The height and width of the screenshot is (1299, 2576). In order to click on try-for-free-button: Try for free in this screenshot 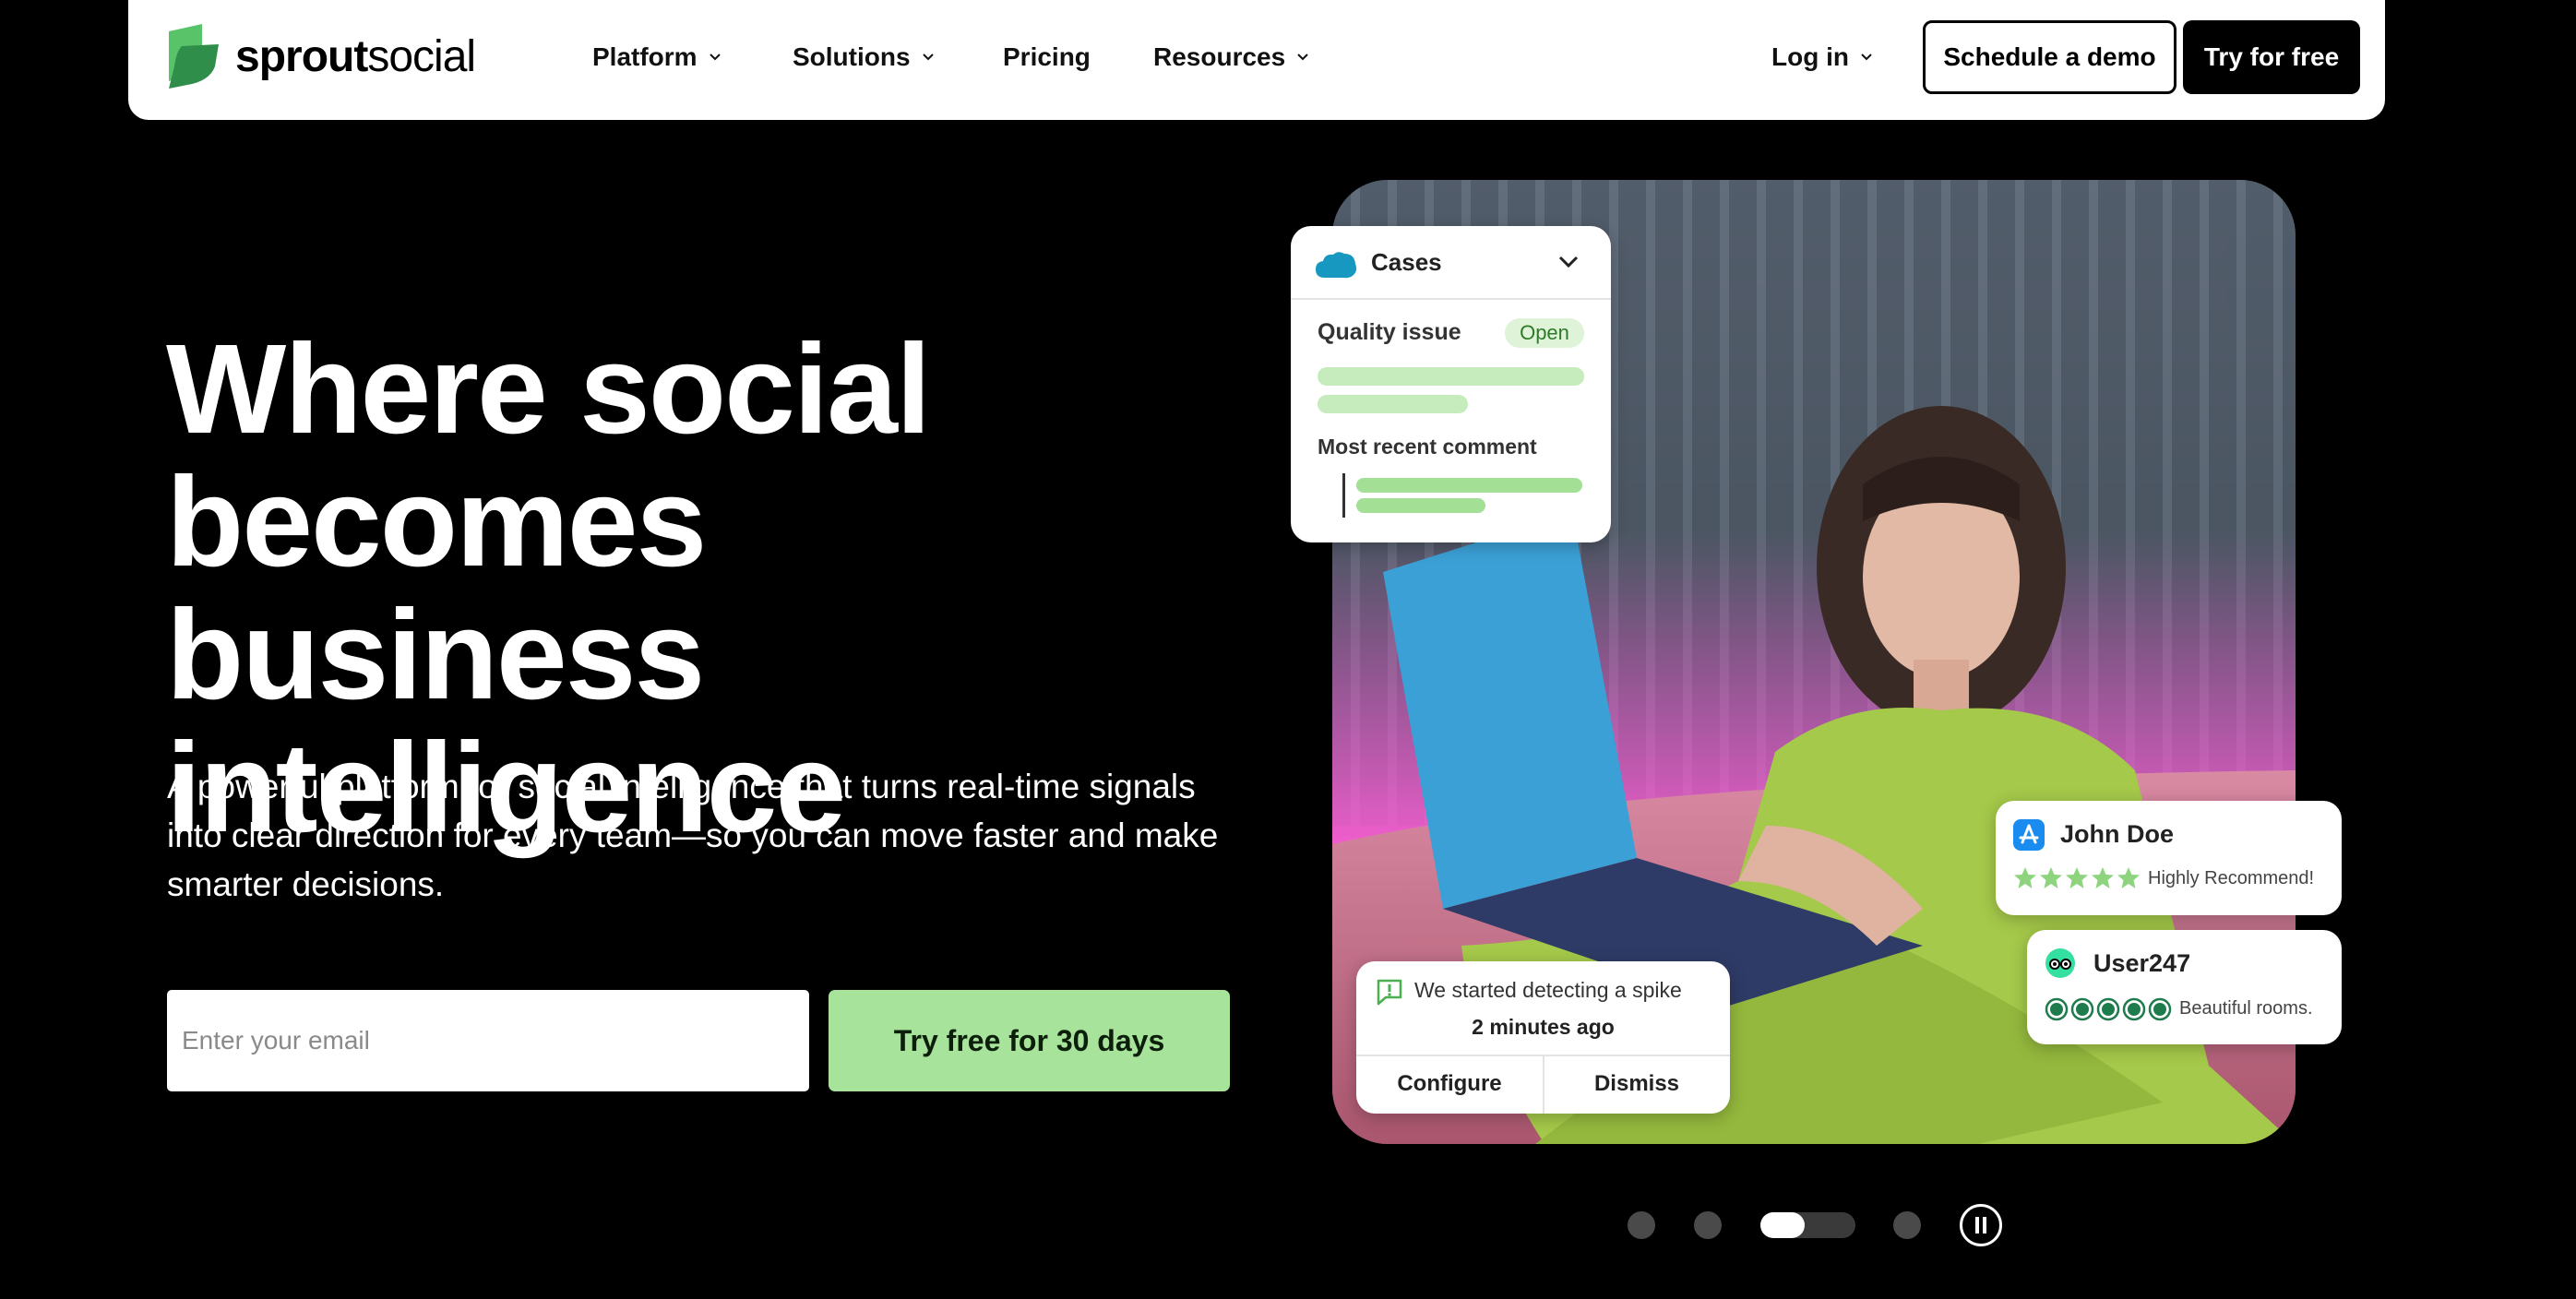, I will do `click(2272, 57)`.